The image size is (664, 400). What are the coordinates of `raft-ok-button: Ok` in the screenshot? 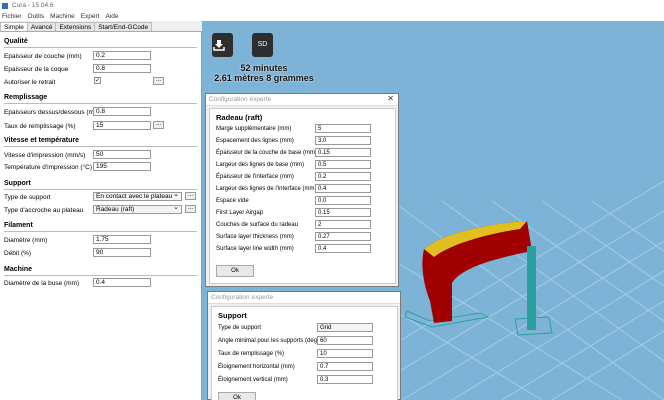 It's located at (235, 271).